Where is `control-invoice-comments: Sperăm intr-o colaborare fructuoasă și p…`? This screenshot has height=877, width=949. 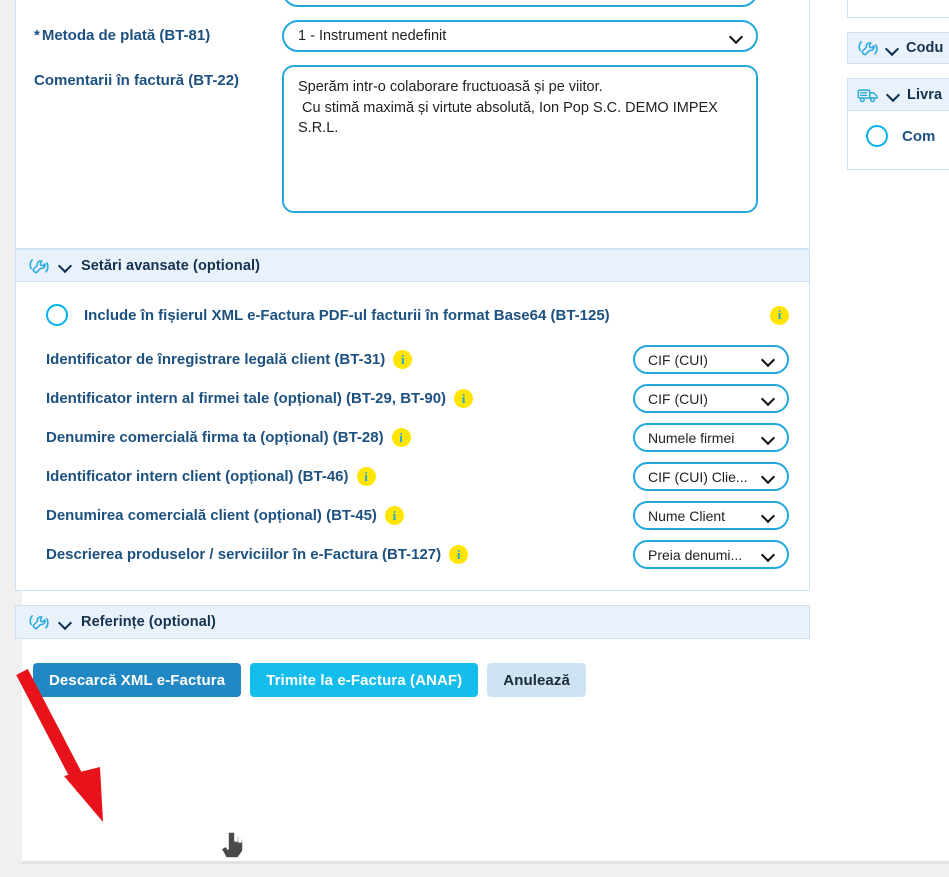
control-invoice-comments: Sperăm intr-o colaborare fructuoasă și p… is located at coordinates (536, 139).